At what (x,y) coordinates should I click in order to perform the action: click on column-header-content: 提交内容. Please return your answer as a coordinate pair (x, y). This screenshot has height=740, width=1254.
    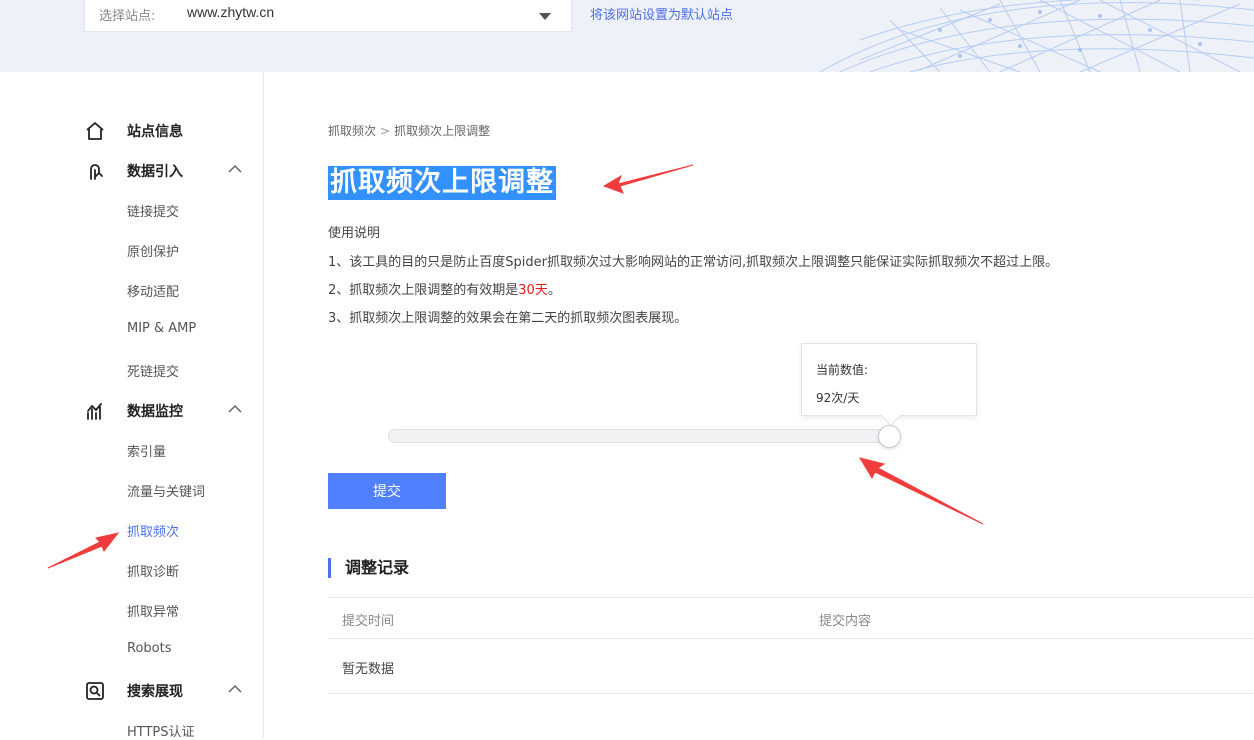
    Looking at the image, I should click on (845, 621).